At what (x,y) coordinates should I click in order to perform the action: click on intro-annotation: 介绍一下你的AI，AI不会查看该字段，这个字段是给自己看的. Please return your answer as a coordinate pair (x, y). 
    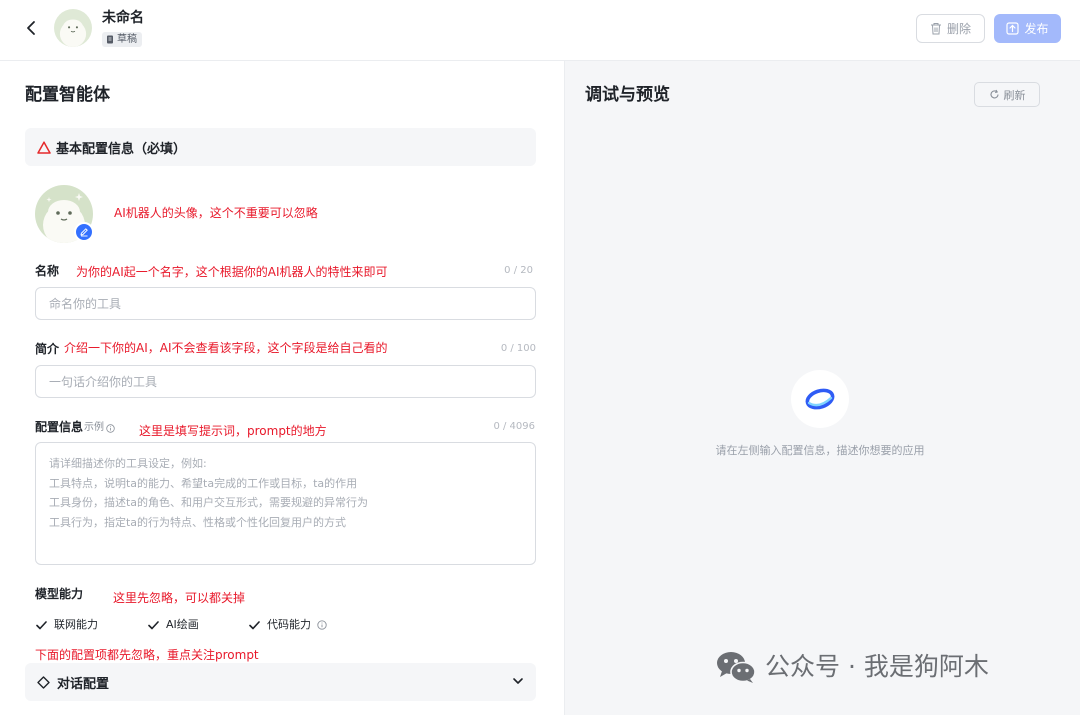
    Looking at the image, I should click on (226, 348).